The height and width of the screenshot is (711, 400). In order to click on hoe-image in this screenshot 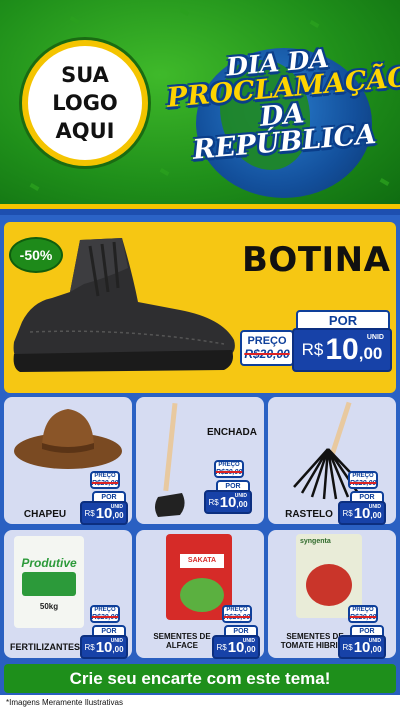, I will do `click(170, 460)`.